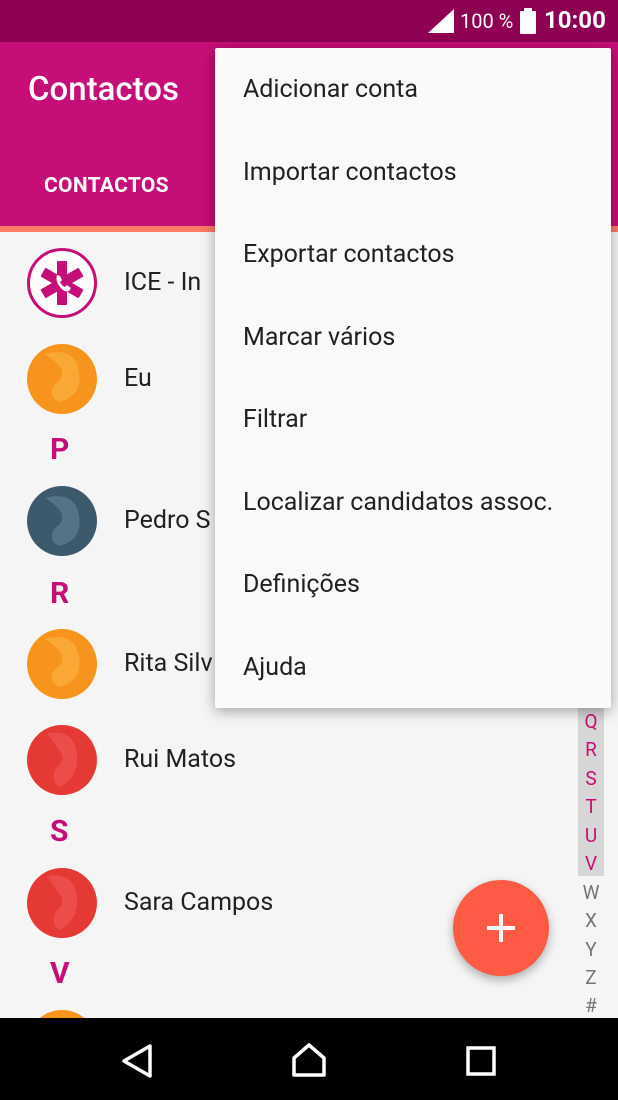 The height and width of the screenshot is (1100, 618). I want to click on alphabet-index-highlight, so click(591, 792).